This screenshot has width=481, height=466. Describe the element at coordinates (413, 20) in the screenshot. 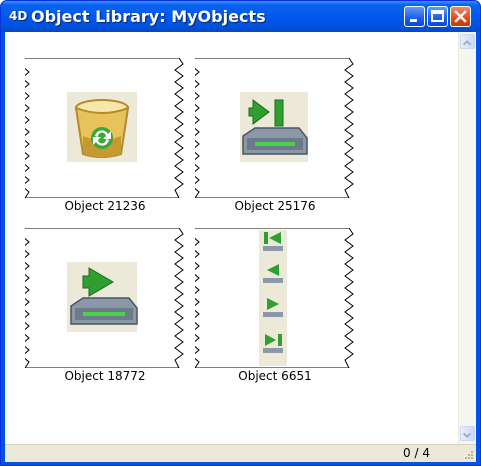

I see `minimize-icon` at that location.